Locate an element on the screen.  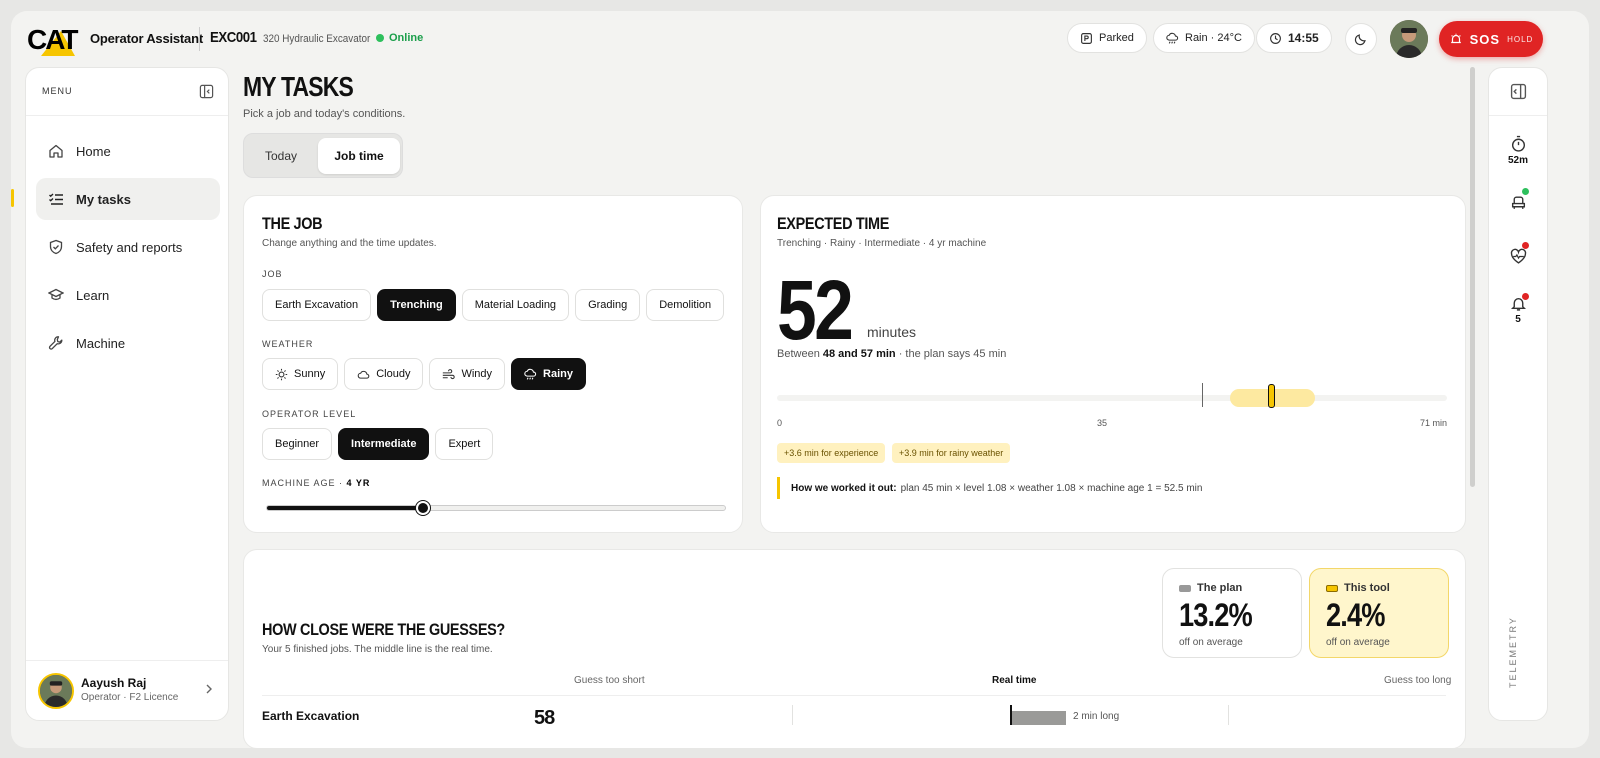
tool-value: 2.4% is located at coordinates (1355, 615).